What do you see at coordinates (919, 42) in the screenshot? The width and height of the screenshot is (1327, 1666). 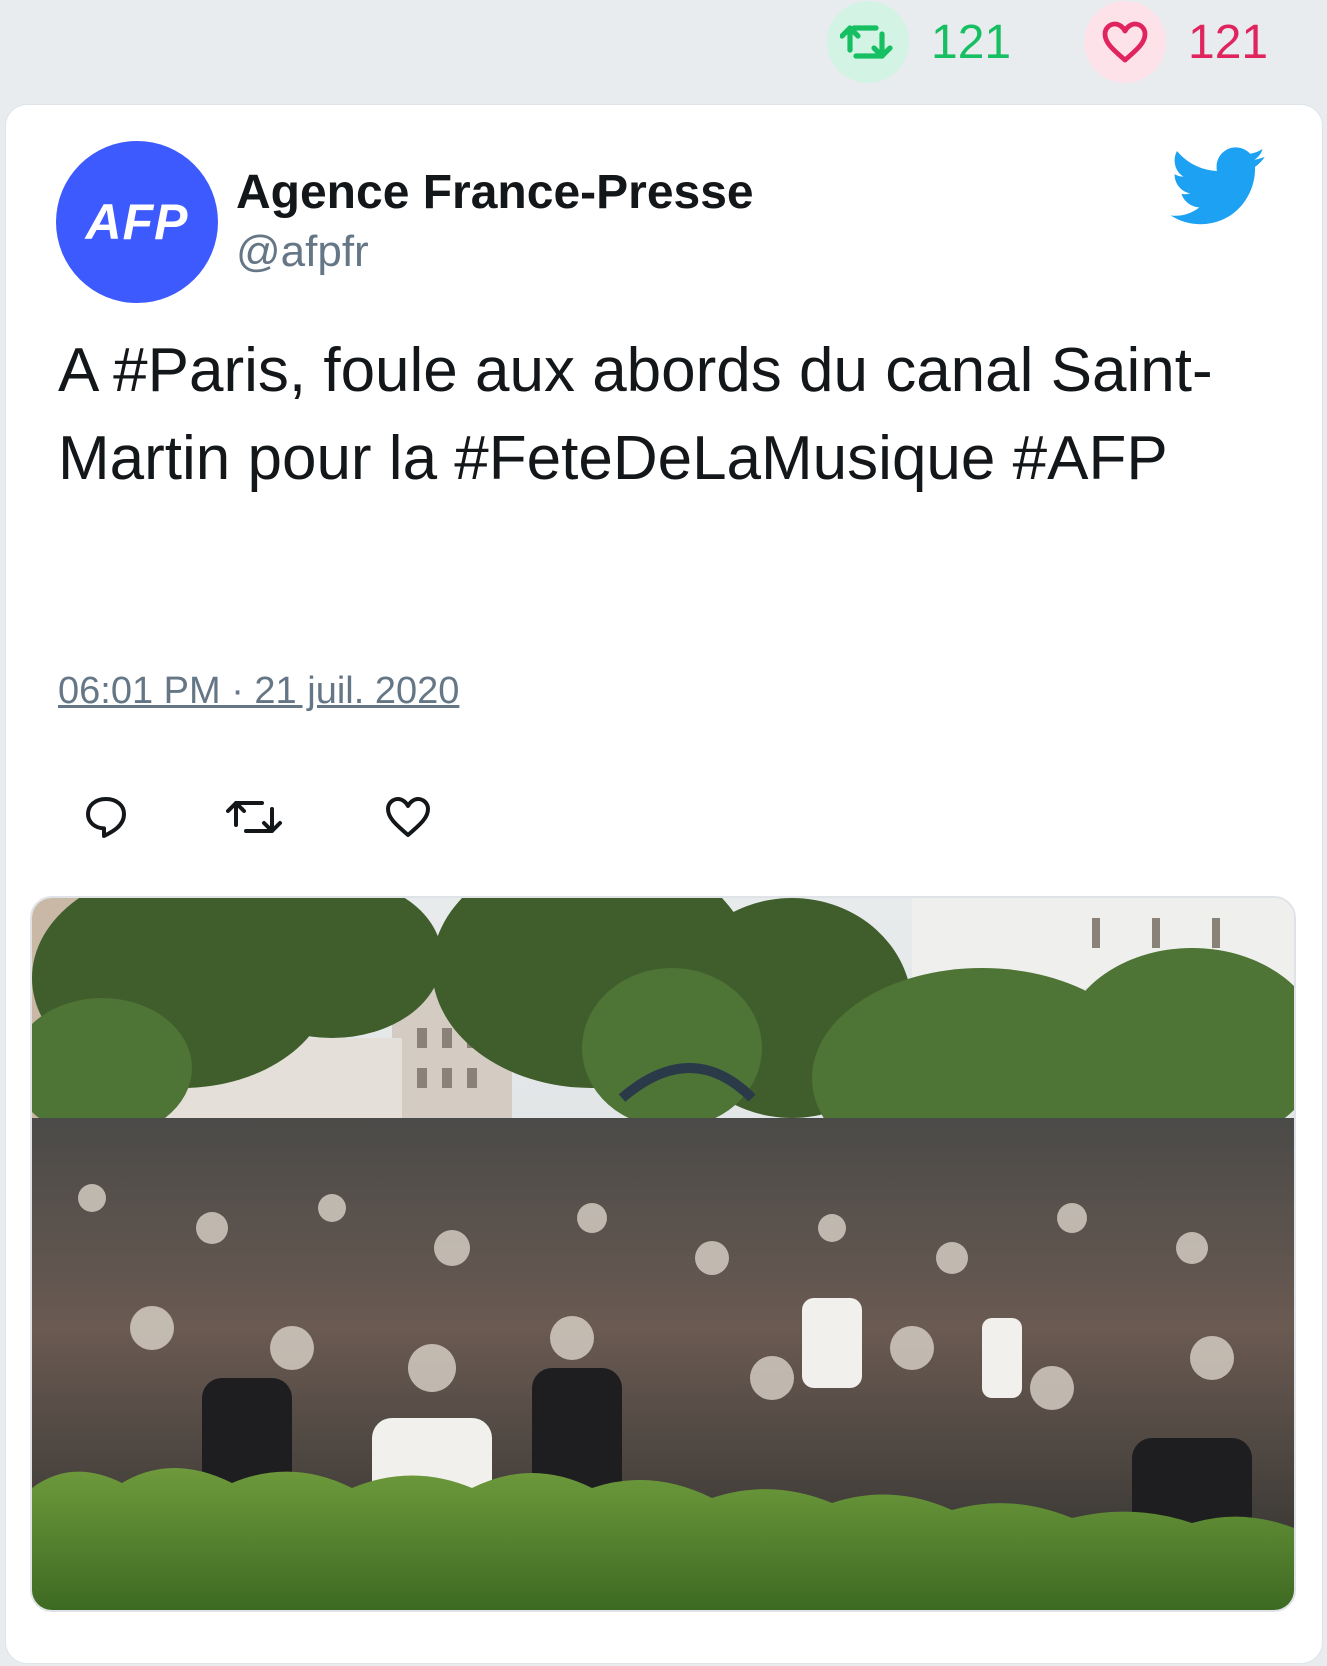 I see `retweet-stat: 121` at bounding box center [919, 42].